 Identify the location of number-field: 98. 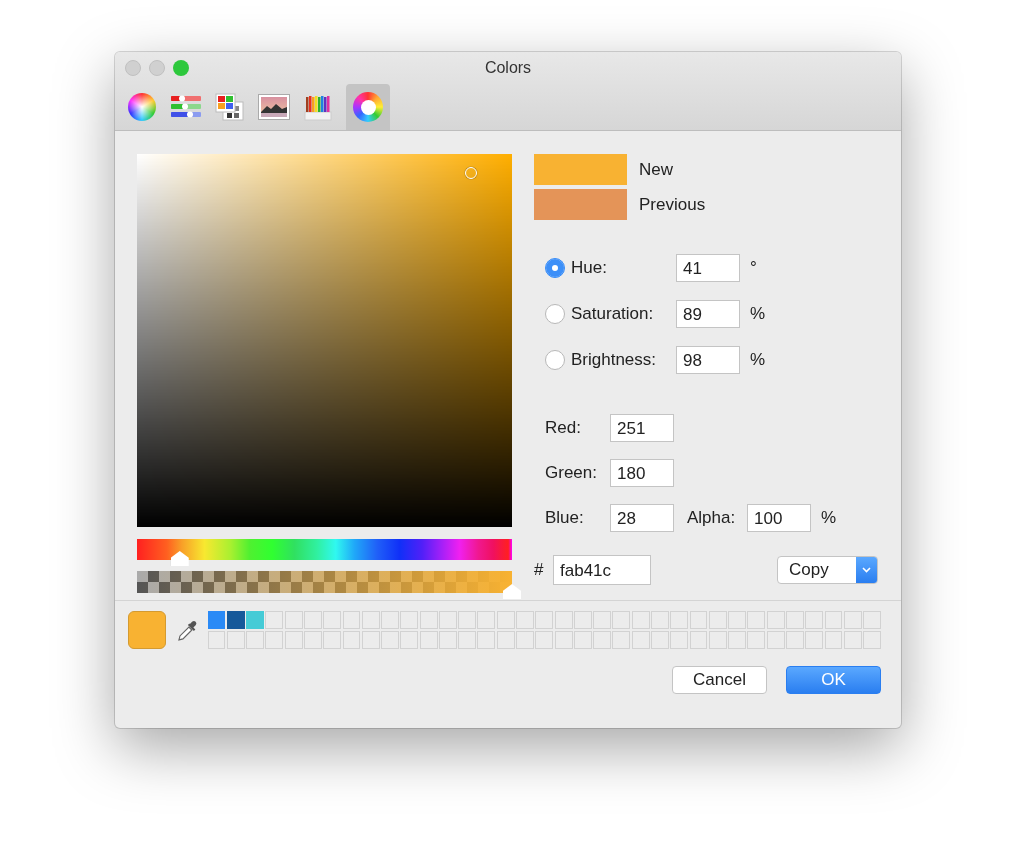
(708, 360).